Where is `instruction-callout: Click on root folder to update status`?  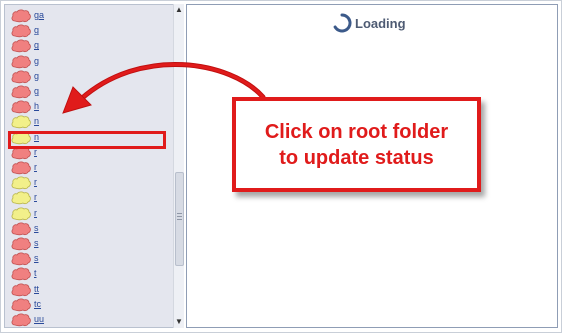
instruction-callout: Click on root folder to update status is located at coordinates (356, 144).